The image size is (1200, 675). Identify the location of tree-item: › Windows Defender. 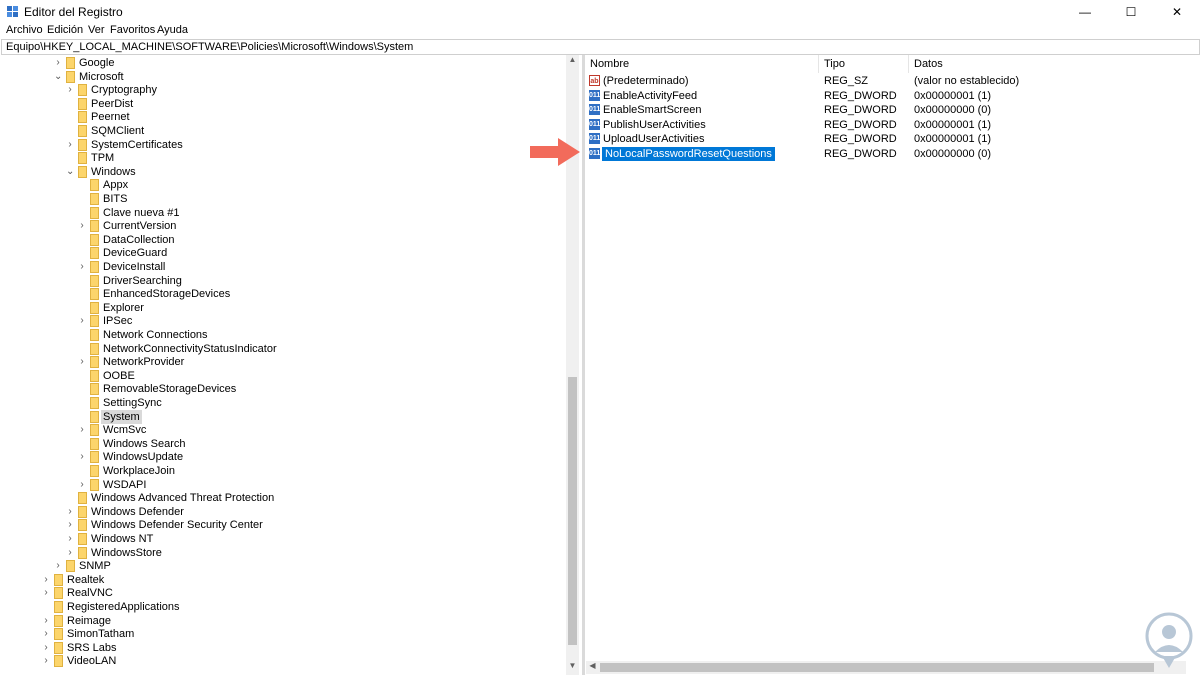
(280, 512).